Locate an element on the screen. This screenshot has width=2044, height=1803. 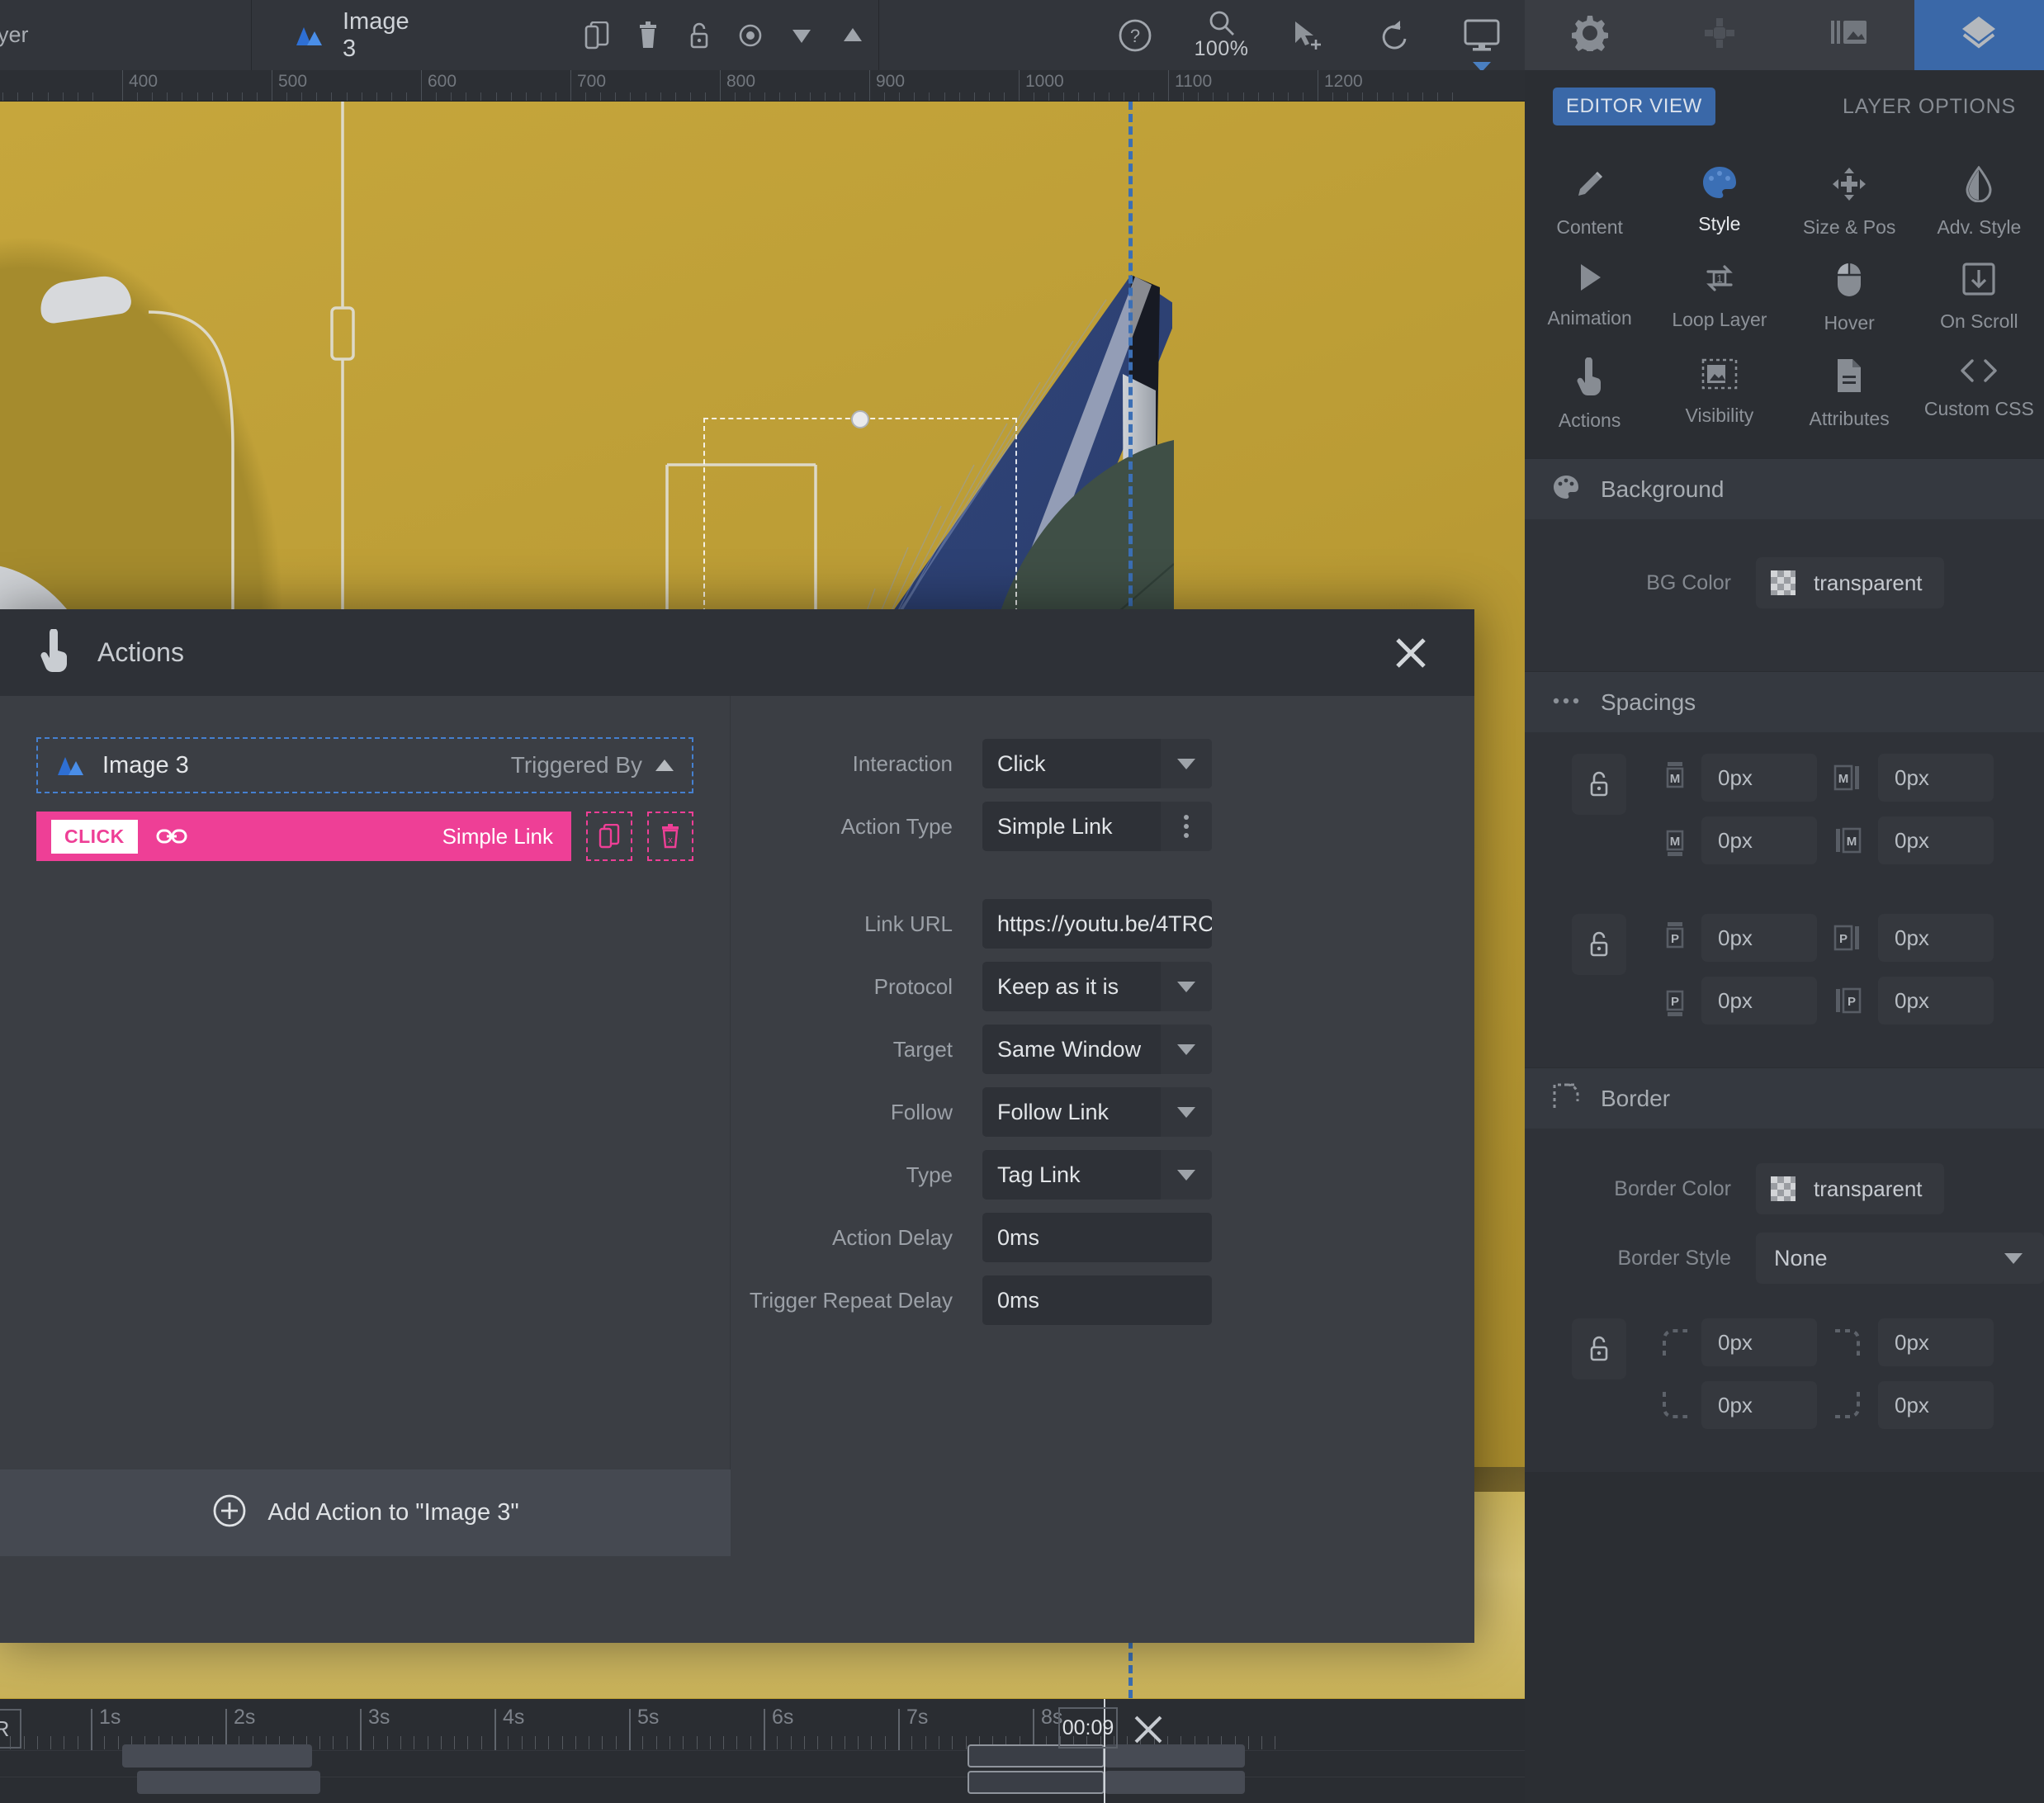
trash-x-icon: x is located at coordinates (670, 836).